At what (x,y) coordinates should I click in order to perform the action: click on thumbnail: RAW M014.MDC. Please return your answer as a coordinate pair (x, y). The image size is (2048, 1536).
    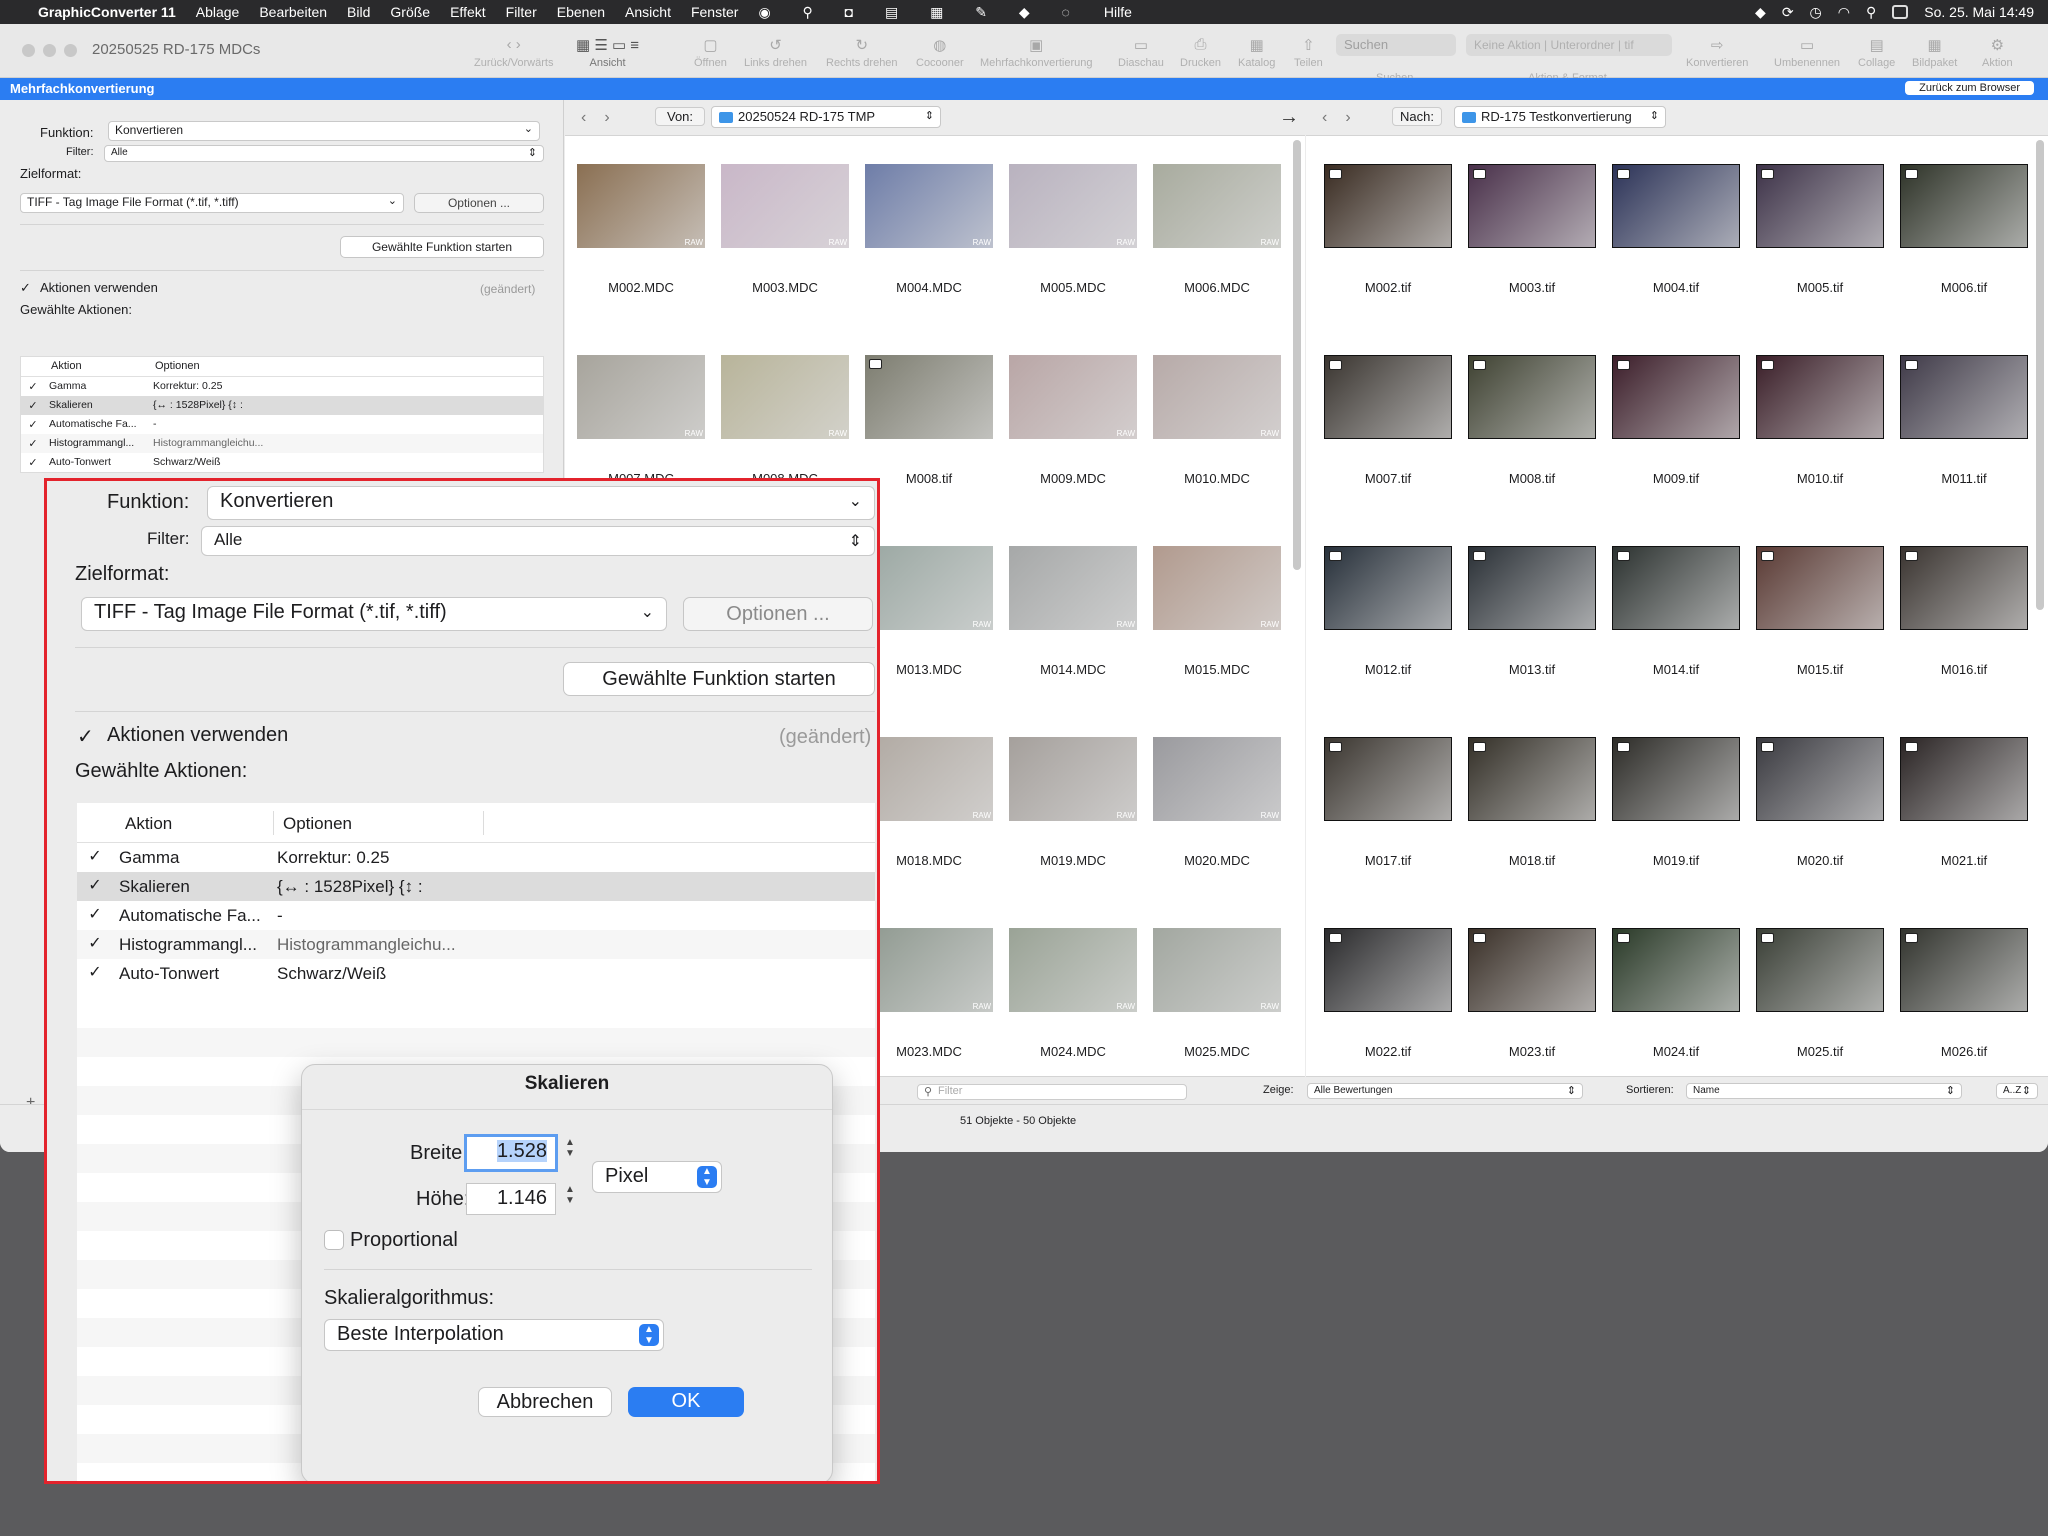
    Looking at the image, I should click on (1069, 627).